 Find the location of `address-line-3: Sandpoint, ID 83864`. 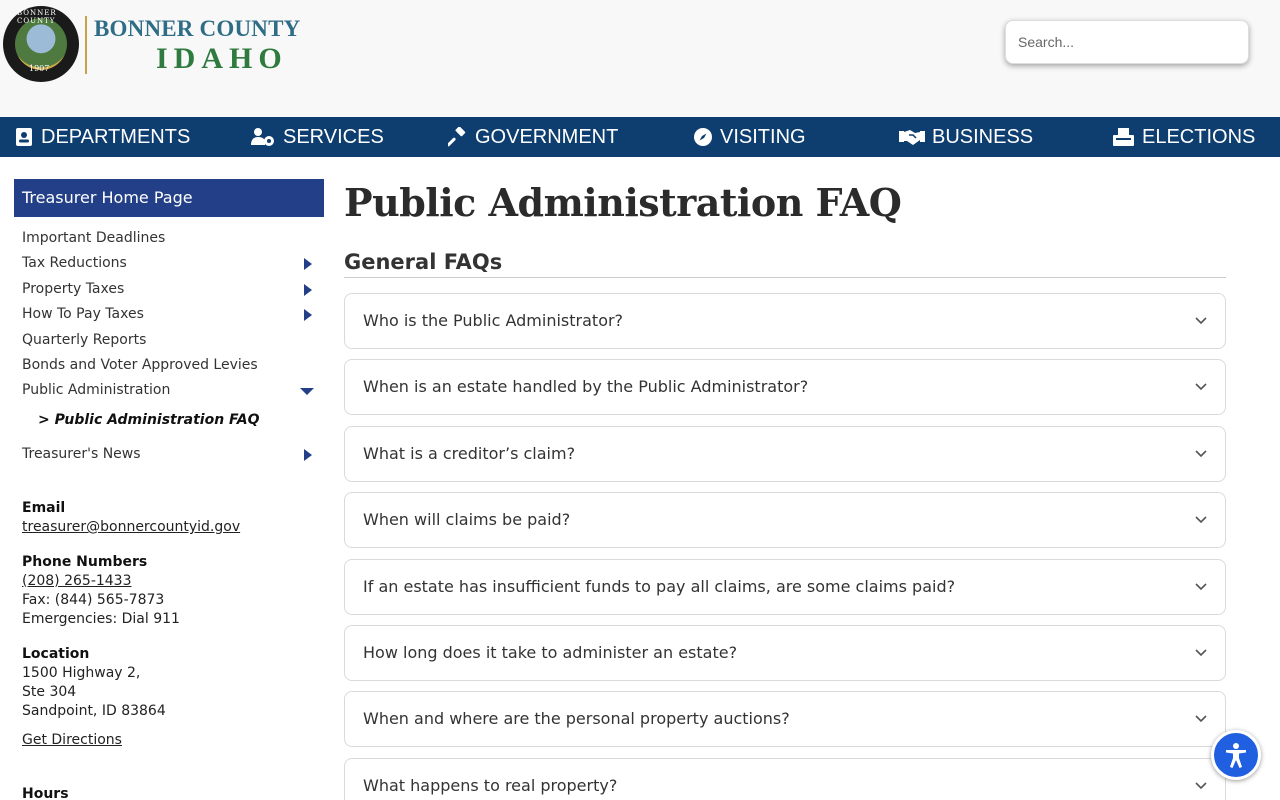

address-line-3: Sandpoint, ID 83864 is located at coordinates (94, 711).